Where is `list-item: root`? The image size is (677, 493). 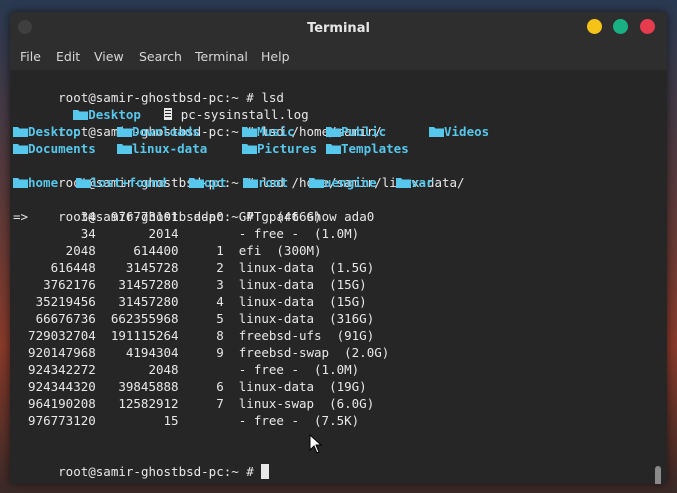
list-item: root is located at coordinates (273, 182).